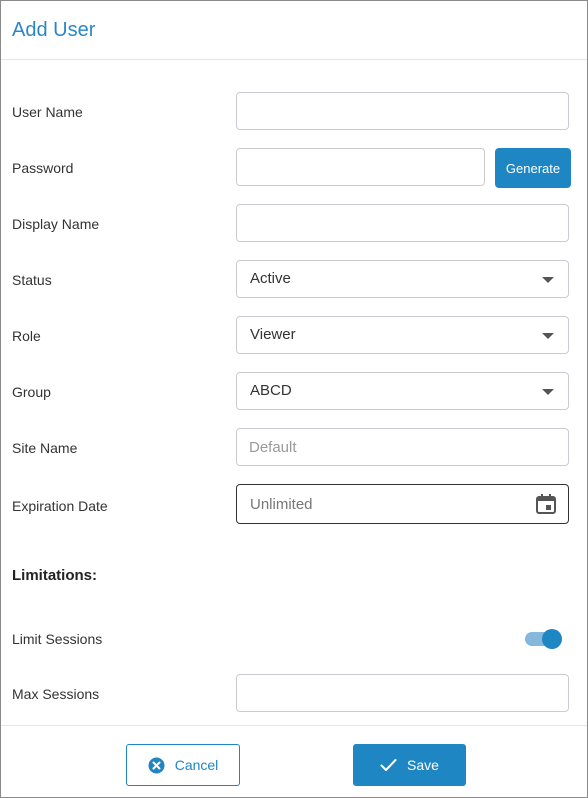 This screenshot has height=798, width=588. I want to click on expiration-date-value: Unlimited, so click(281, 504).